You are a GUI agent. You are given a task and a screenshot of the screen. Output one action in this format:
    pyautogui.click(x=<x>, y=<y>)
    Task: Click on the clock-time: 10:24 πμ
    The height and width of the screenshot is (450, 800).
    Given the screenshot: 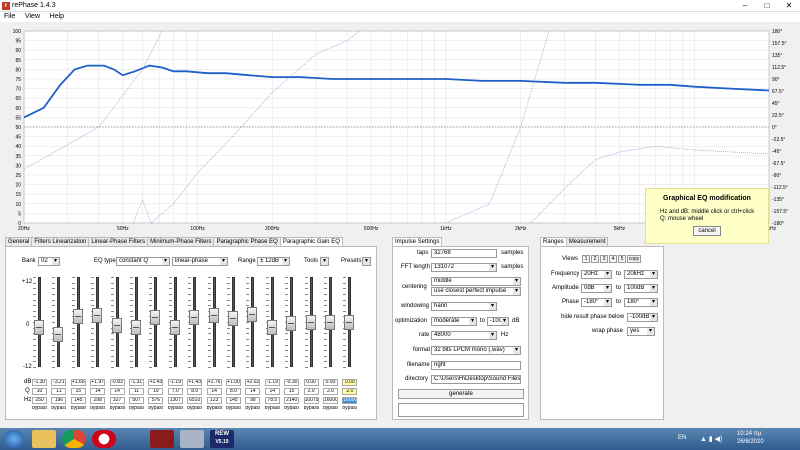 What is the action you would take?
    pyautogui.click(x=749, y=434)
    